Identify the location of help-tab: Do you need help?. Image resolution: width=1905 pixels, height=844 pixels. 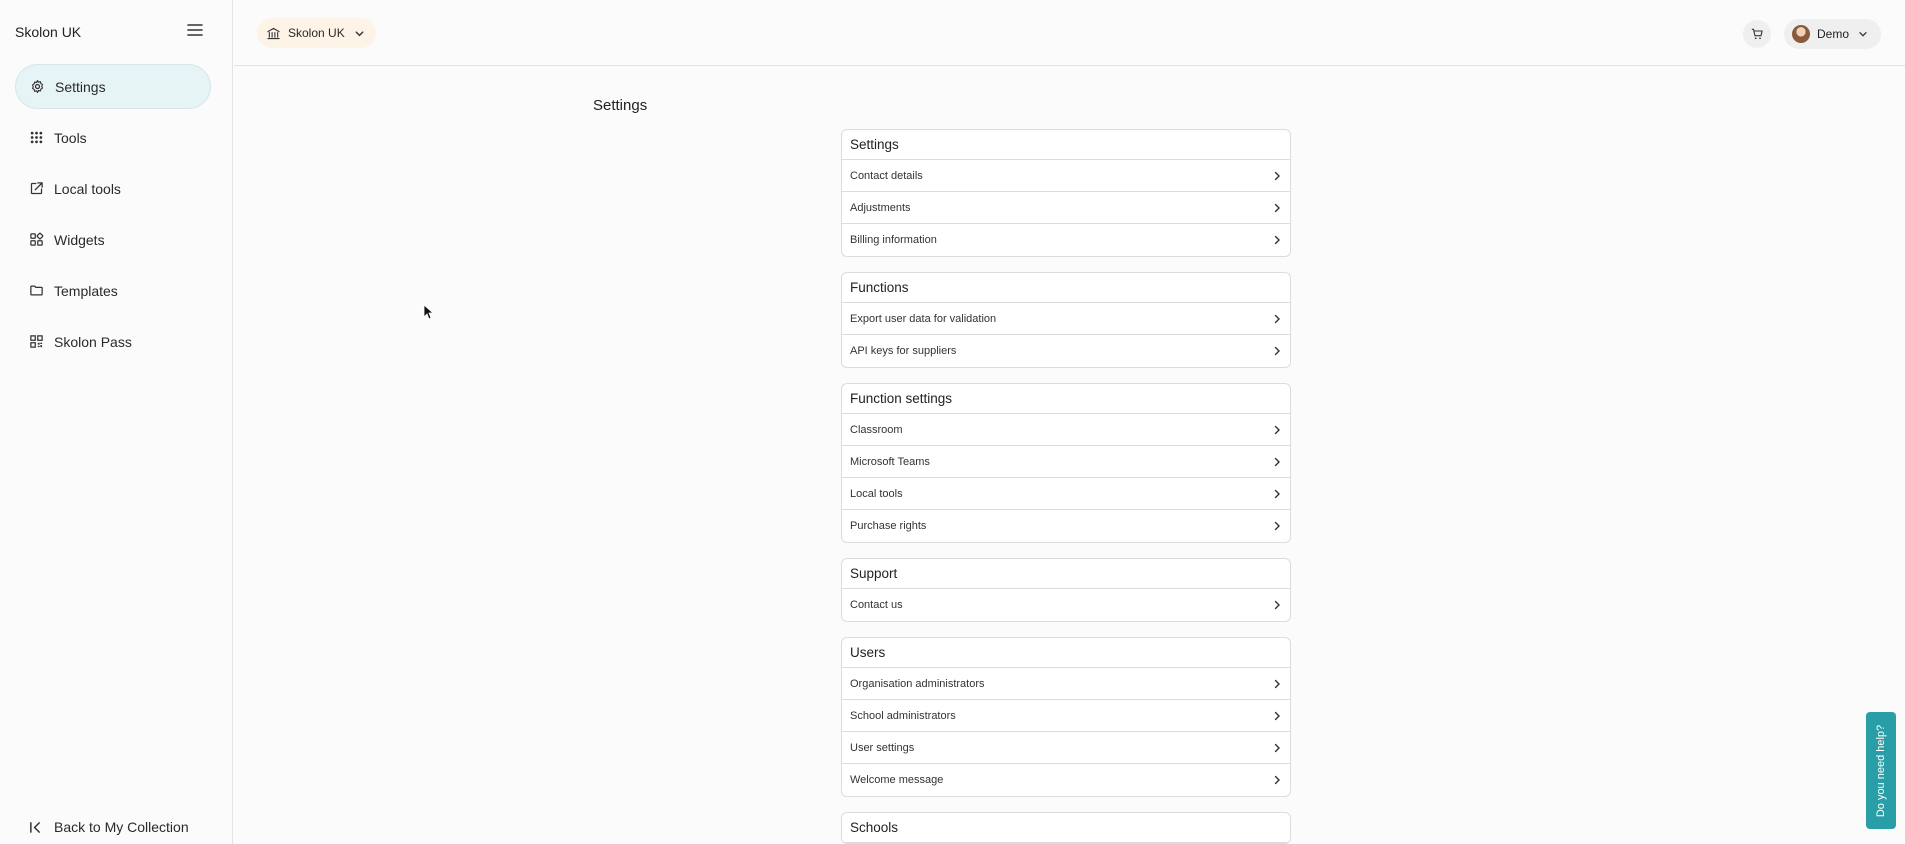
(1881, 770).